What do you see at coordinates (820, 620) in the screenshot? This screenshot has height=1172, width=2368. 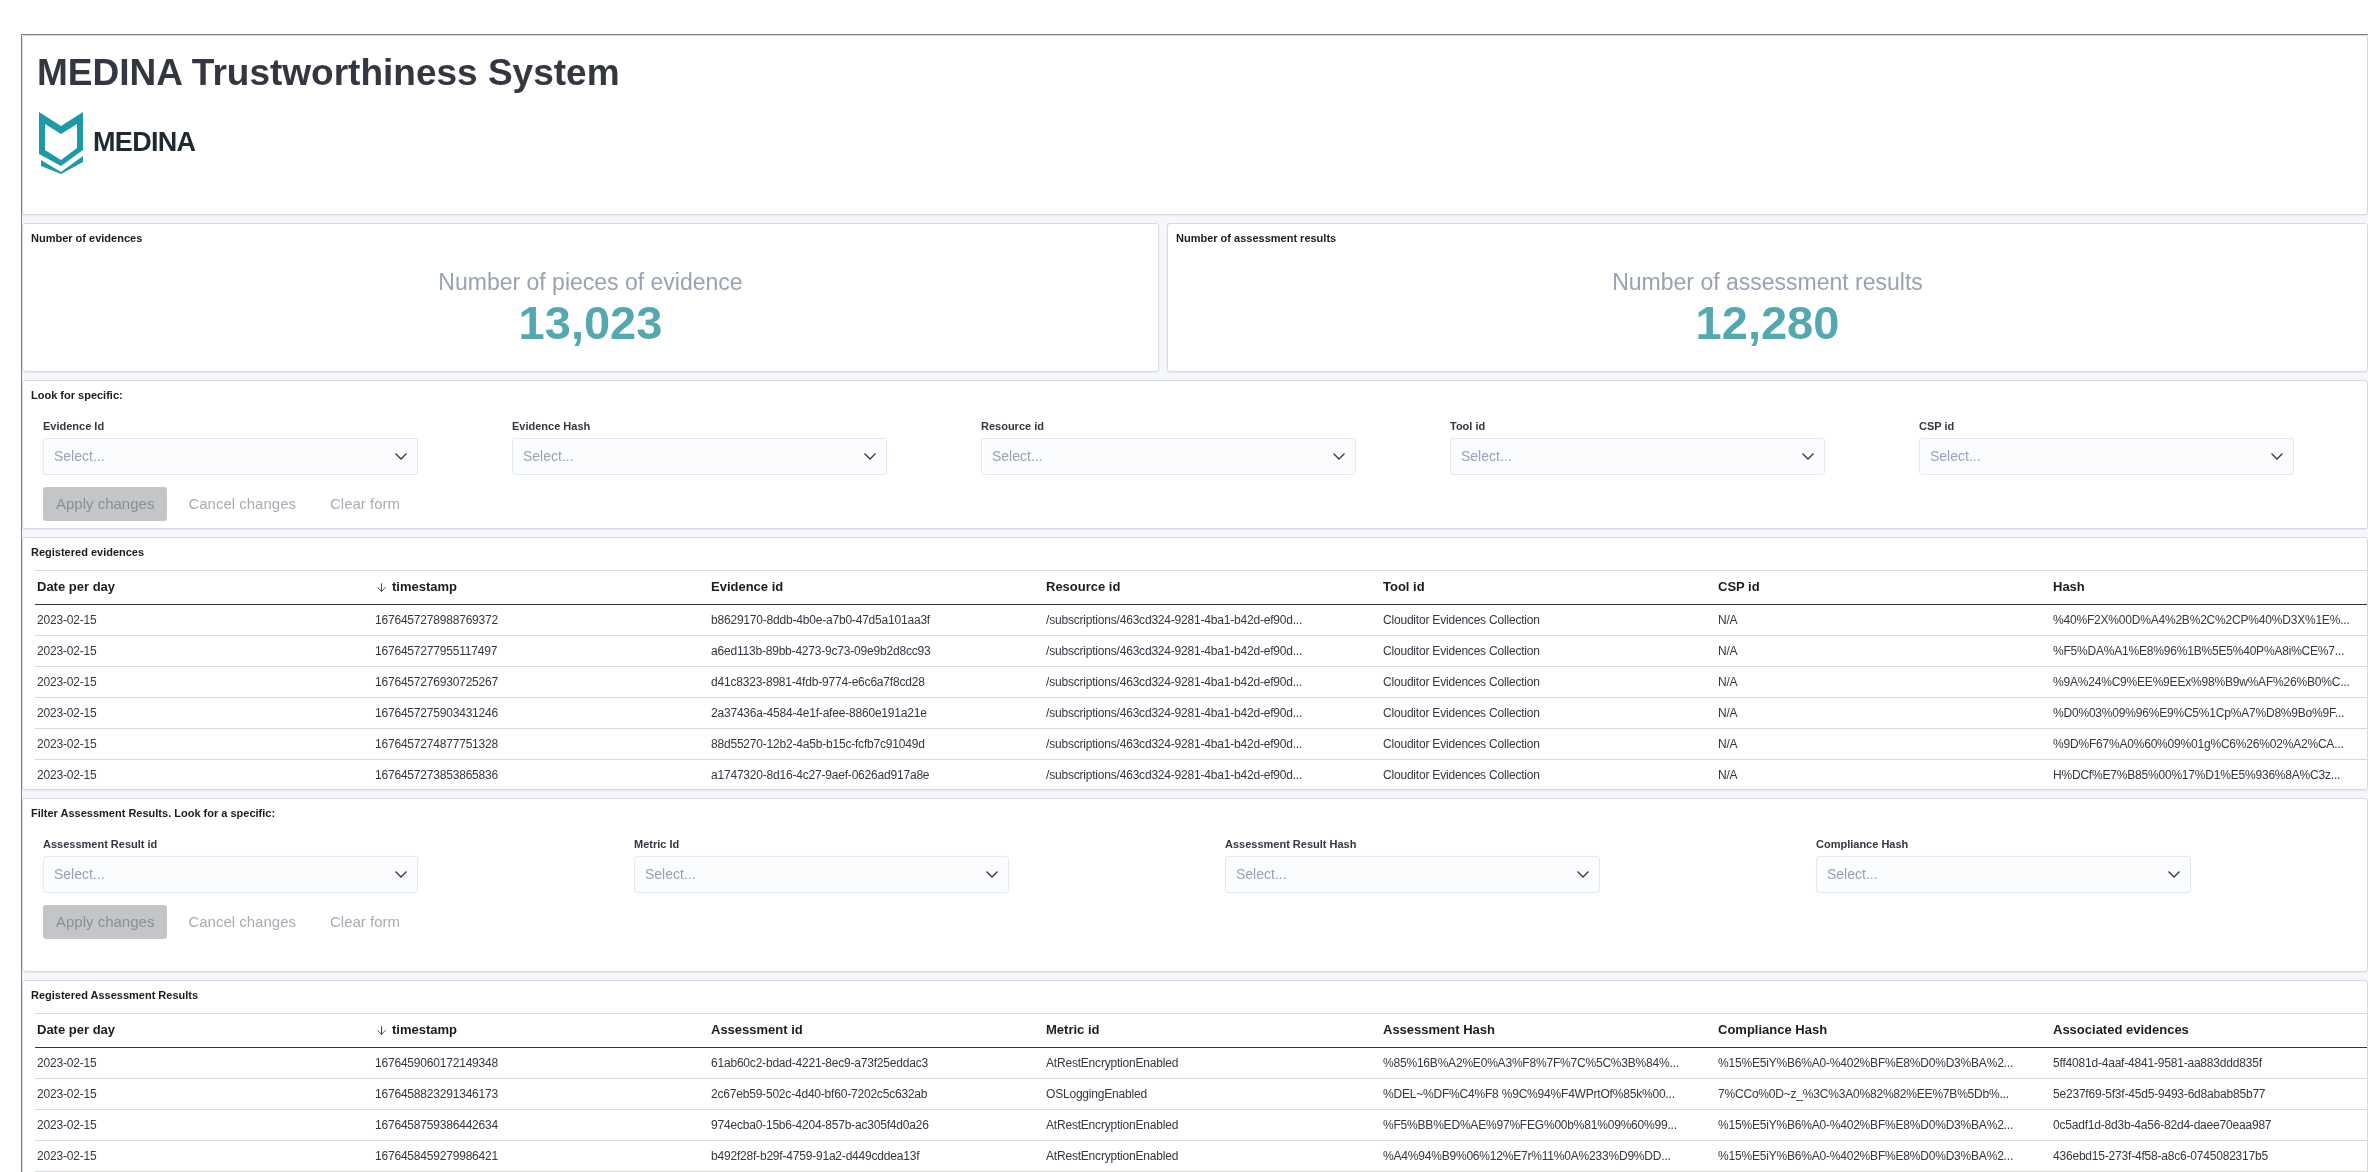 I see `table-cell-text: b8629170-8ddb-4b0e-a7b0-47d5a101aa3f` at bounding box center [820, 620].